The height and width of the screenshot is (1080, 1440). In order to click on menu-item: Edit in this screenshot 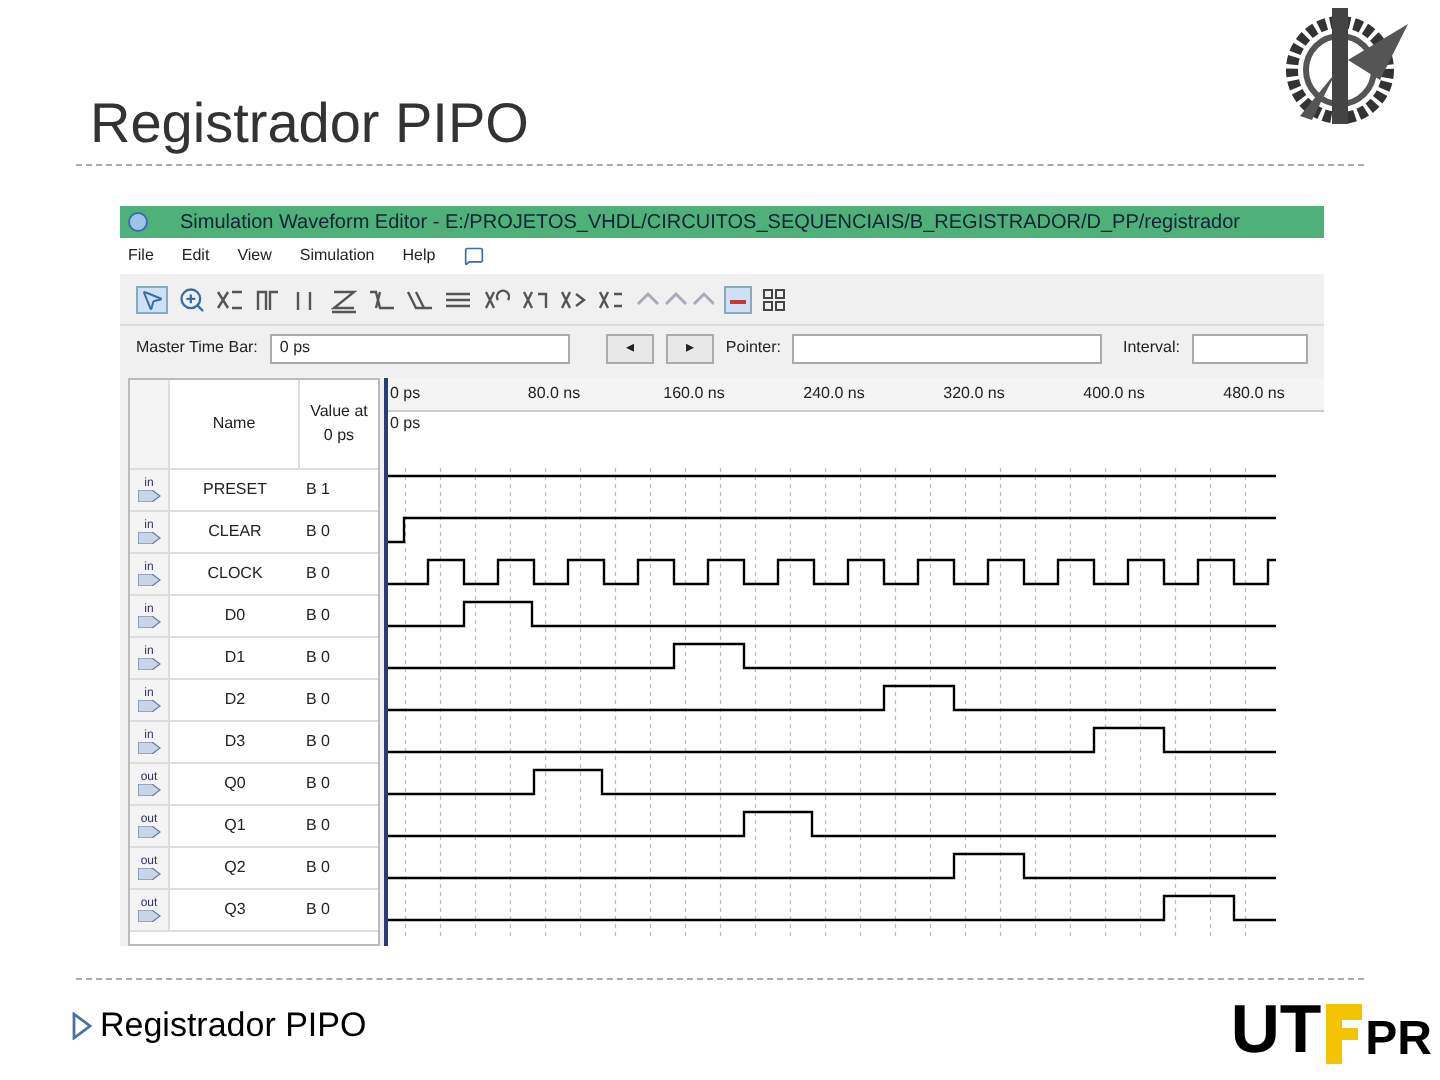, I will do `click(195, 256)`.